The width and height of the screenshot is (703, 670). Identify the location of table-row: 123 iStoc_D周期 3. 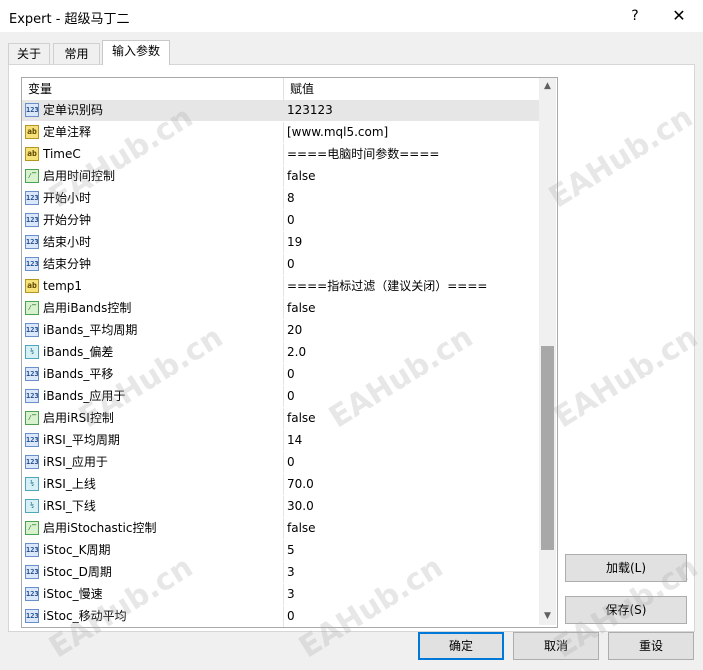
(280, 573).